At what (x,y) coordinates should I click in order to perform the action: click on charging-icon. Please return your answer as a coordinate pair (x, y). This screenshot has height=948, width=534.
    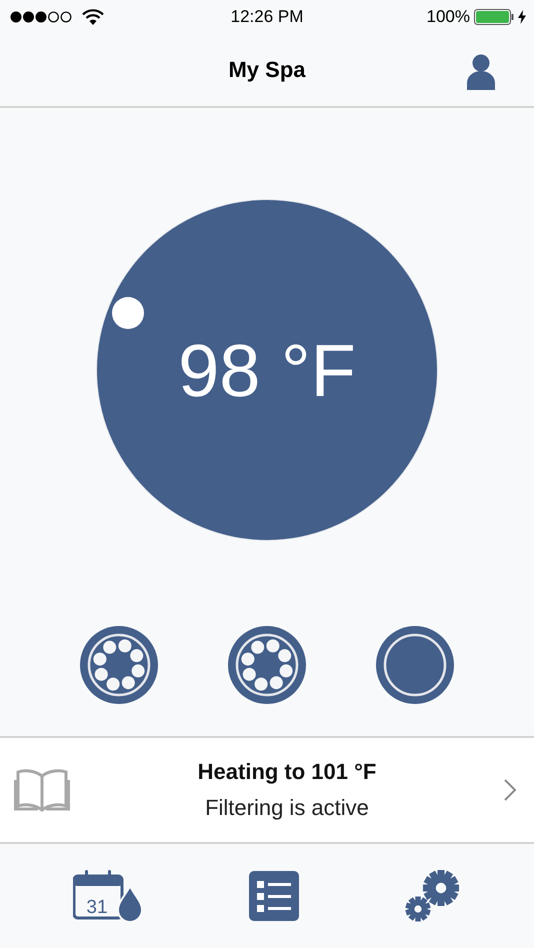
    Looking at the image, I should click on (522, 17).